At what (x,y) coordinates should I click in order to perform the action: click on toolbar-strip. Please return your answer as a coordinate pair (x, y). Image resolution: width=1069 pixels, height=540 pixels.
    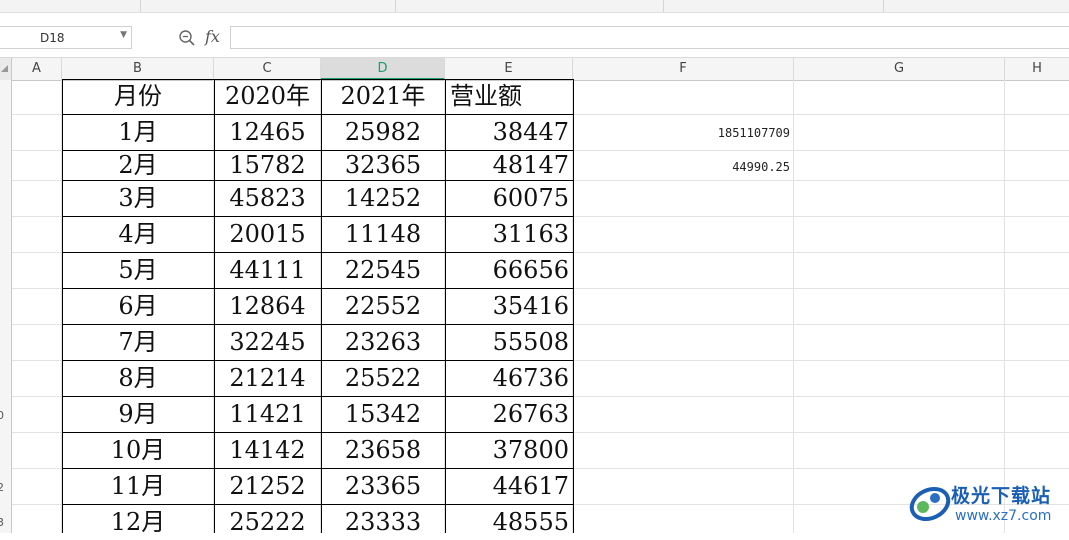
    Looking at the image, I should click on (534, 6).